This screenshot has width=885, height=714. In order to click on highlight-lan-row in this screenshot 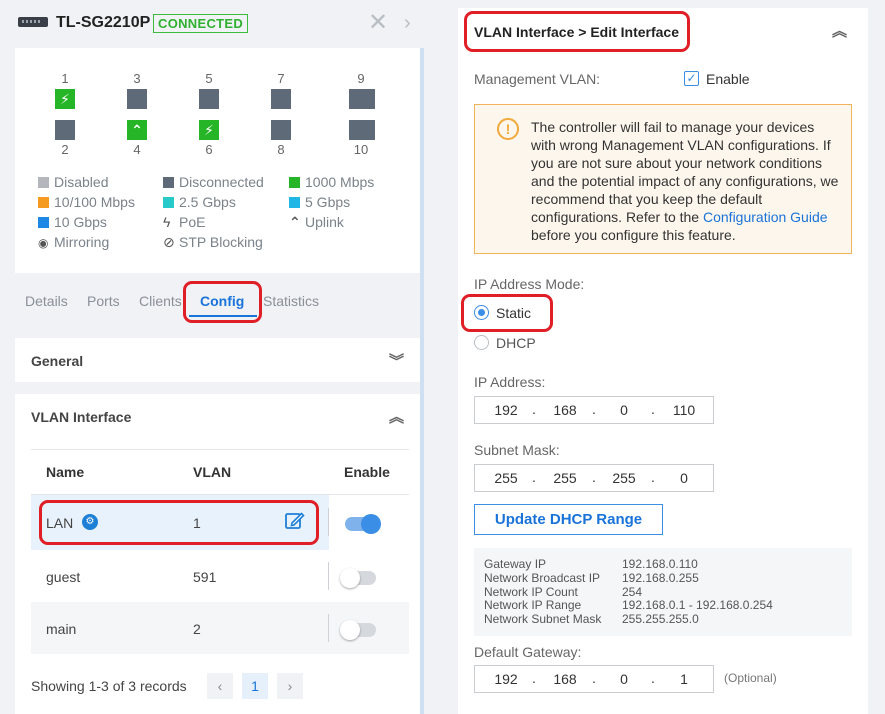, I will do `click(179, 522)`.